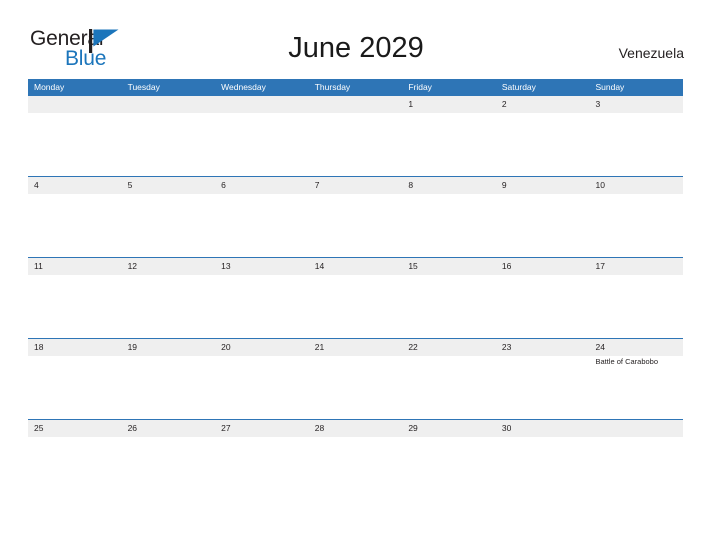  Describe the element at coordinates (317, 185) in the screenshot. I see `day-number: 7` at that location.